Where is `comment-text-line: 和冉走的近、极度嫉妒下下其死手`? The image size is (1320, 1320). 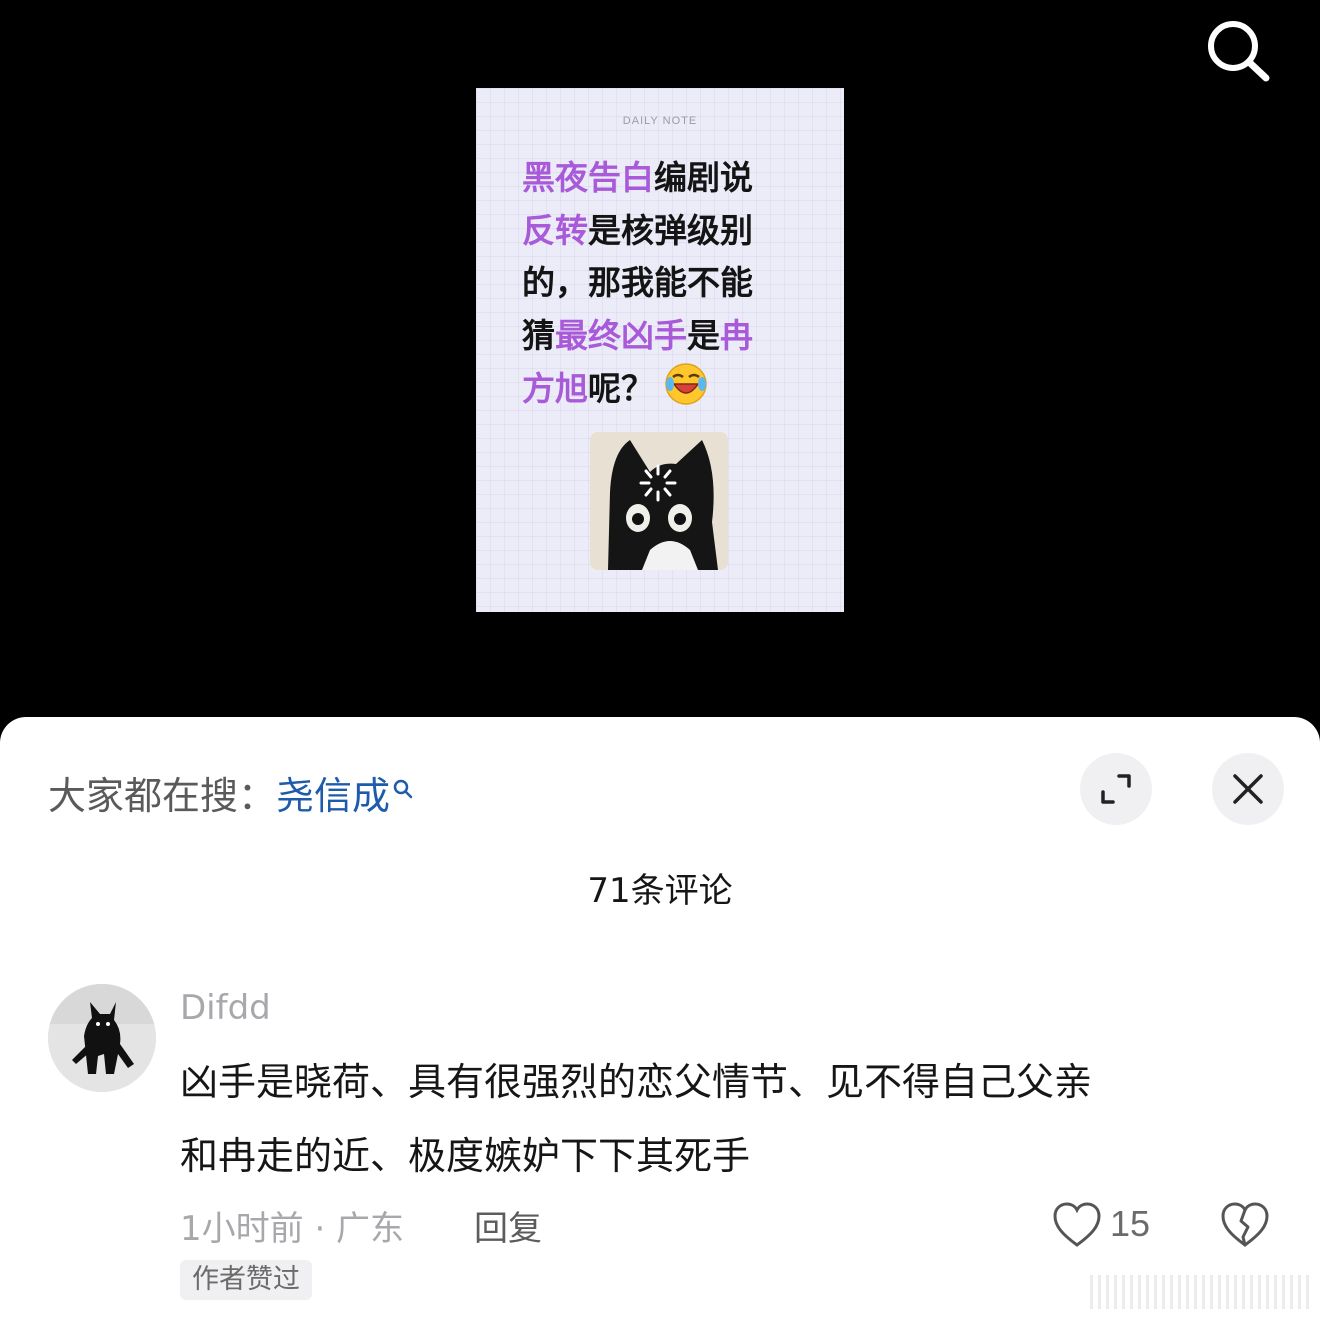
comment-text-line: 和冉走的近、极度嫉妒下下其死手 is located at coordinates (465, 1156).